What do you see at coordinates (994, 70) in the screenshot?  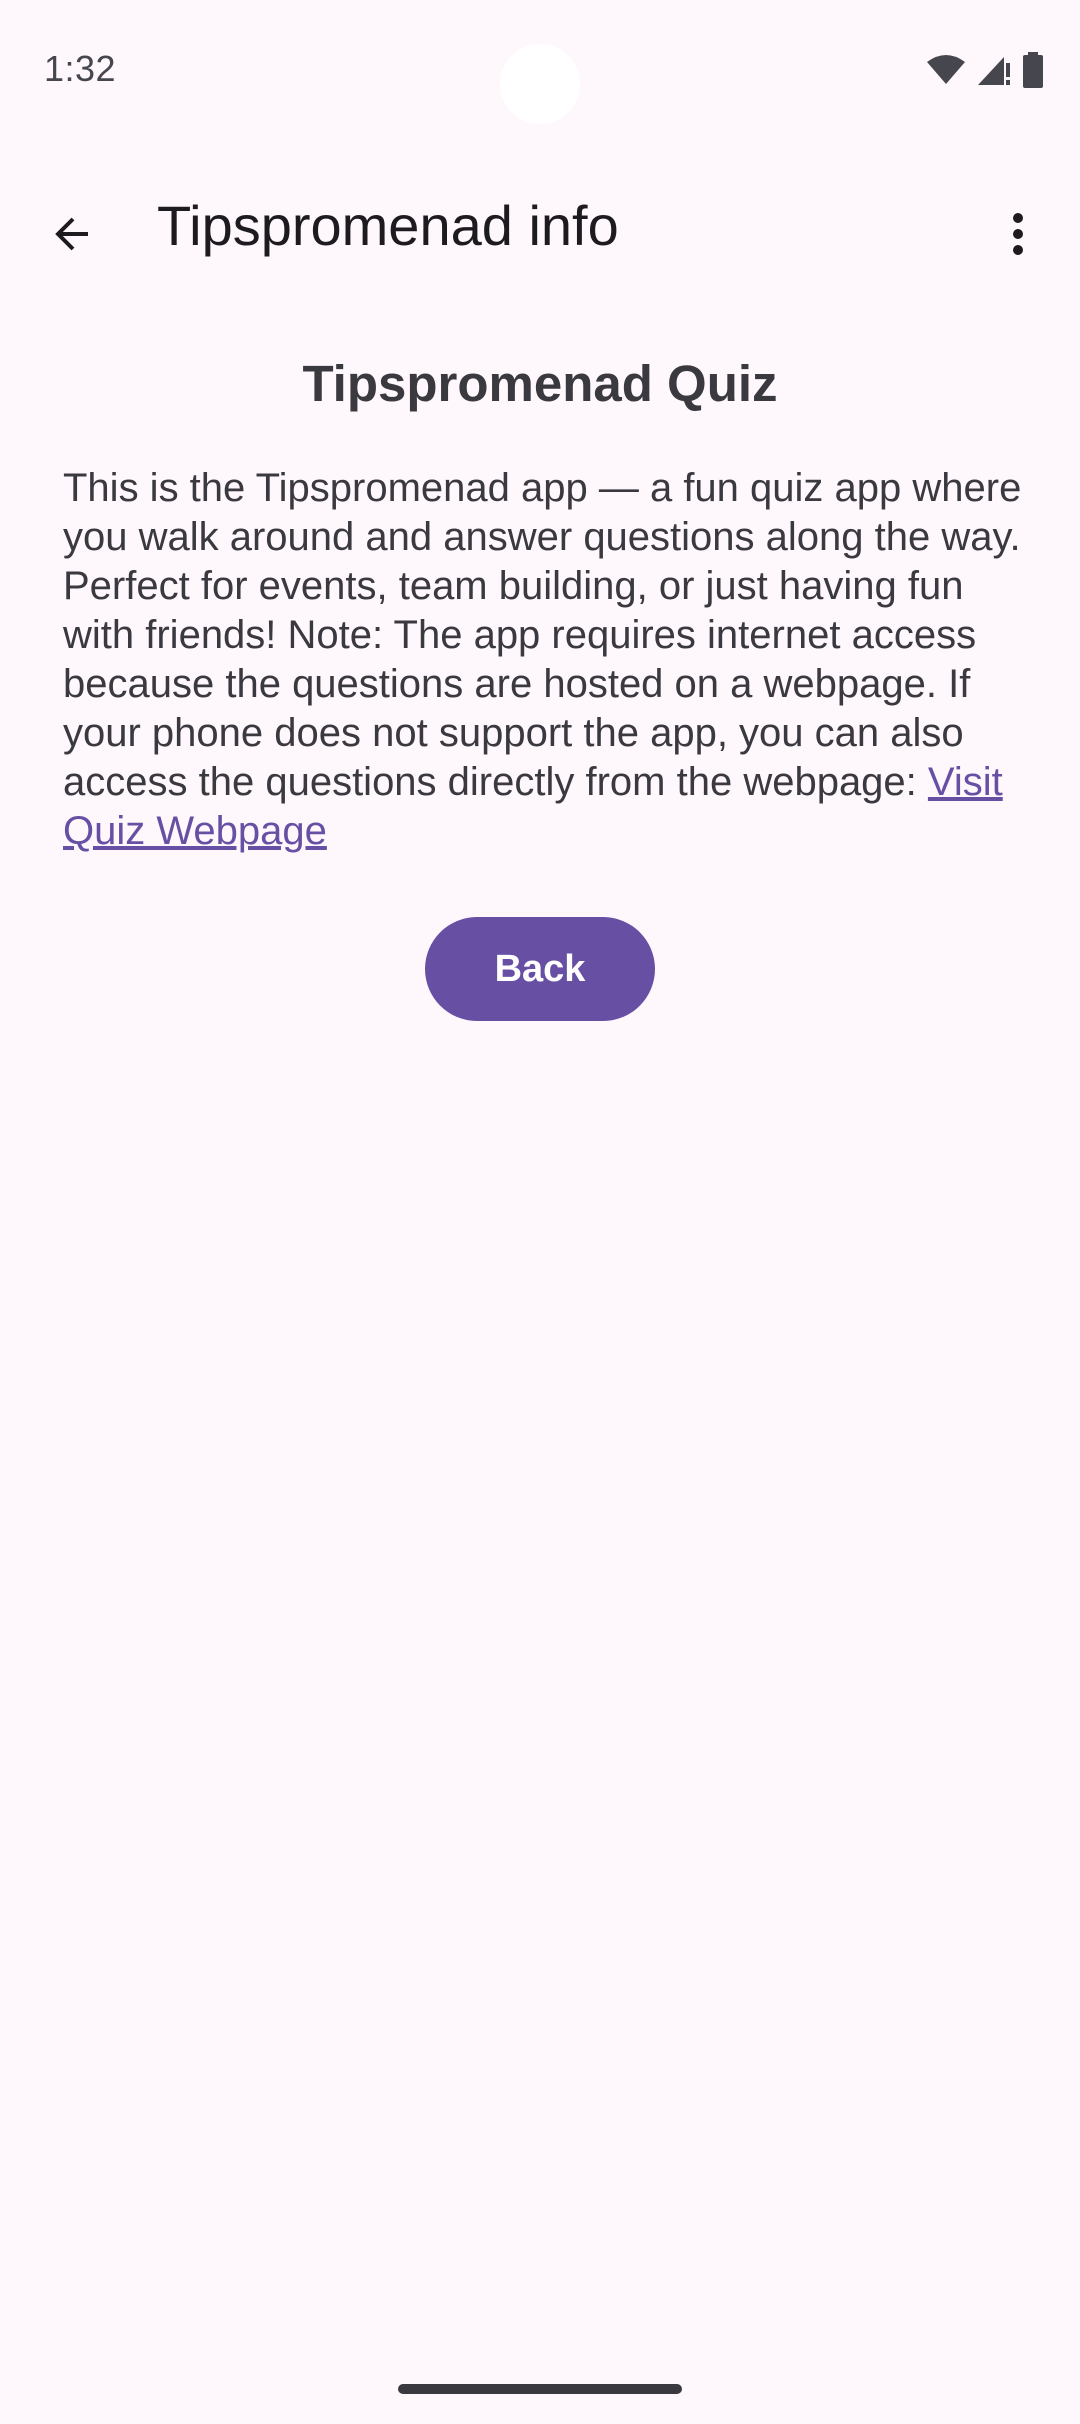 I see `cell-signal-icon` at bounding box center [994, 70].